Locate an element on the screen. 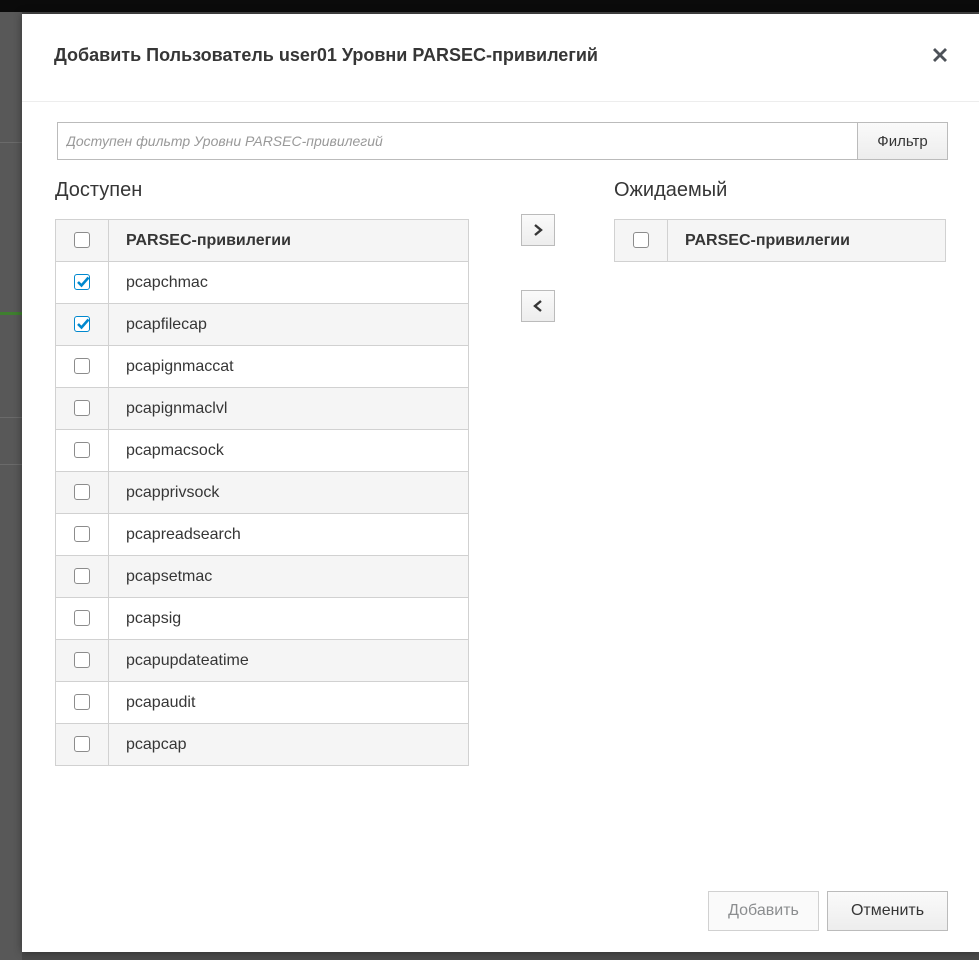  pending-select-all-checkbox is located at coordinates (641, 240).